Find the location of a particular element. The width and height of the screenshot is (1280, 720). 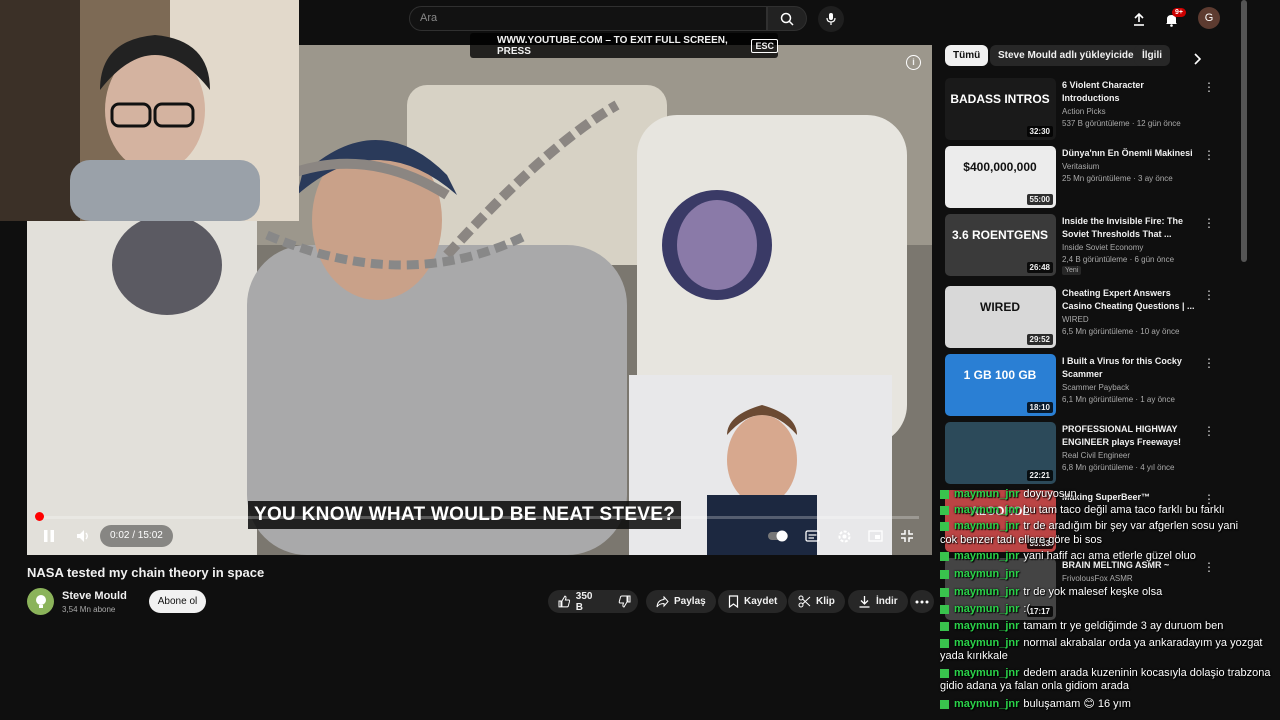

recommendation-thumbnail: $400,000,000 55:00 is located at coordinates (1000, 177).